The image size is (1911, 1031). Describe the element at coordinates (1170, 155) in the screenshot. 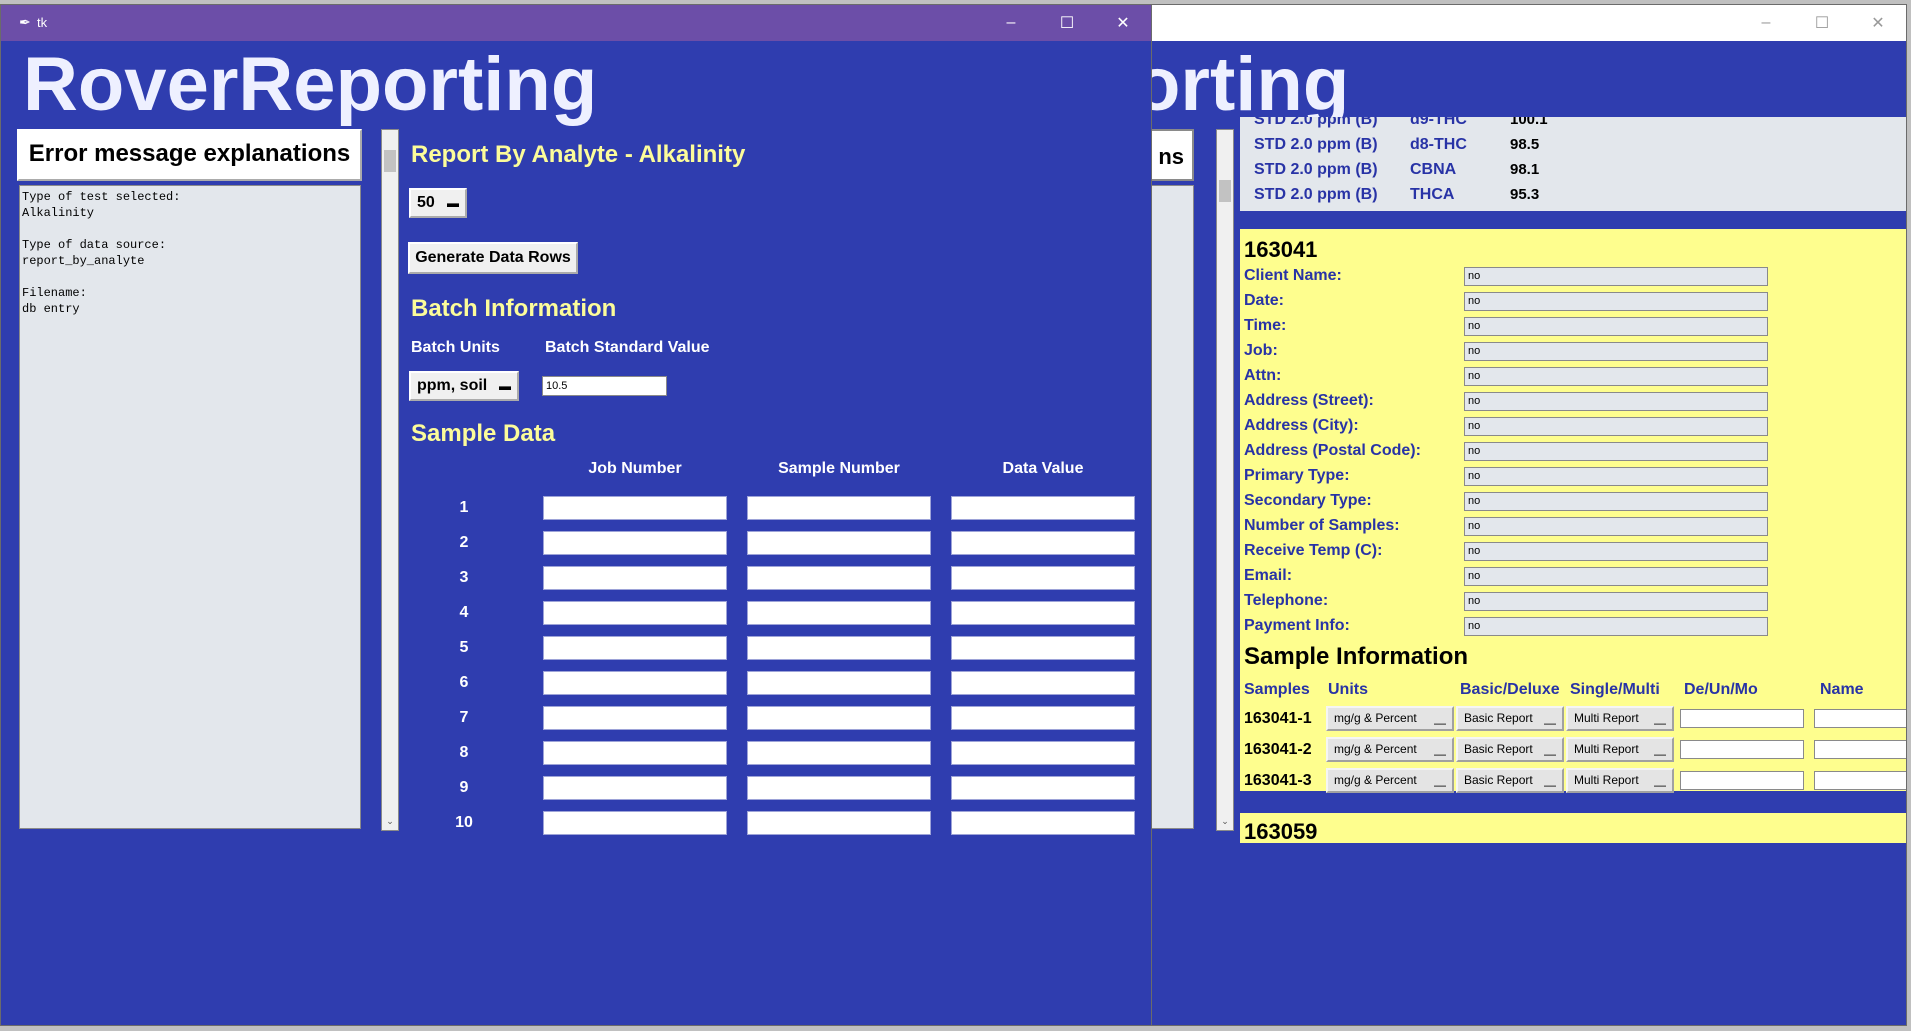

I see `error-button-fragment: ns` at that location.